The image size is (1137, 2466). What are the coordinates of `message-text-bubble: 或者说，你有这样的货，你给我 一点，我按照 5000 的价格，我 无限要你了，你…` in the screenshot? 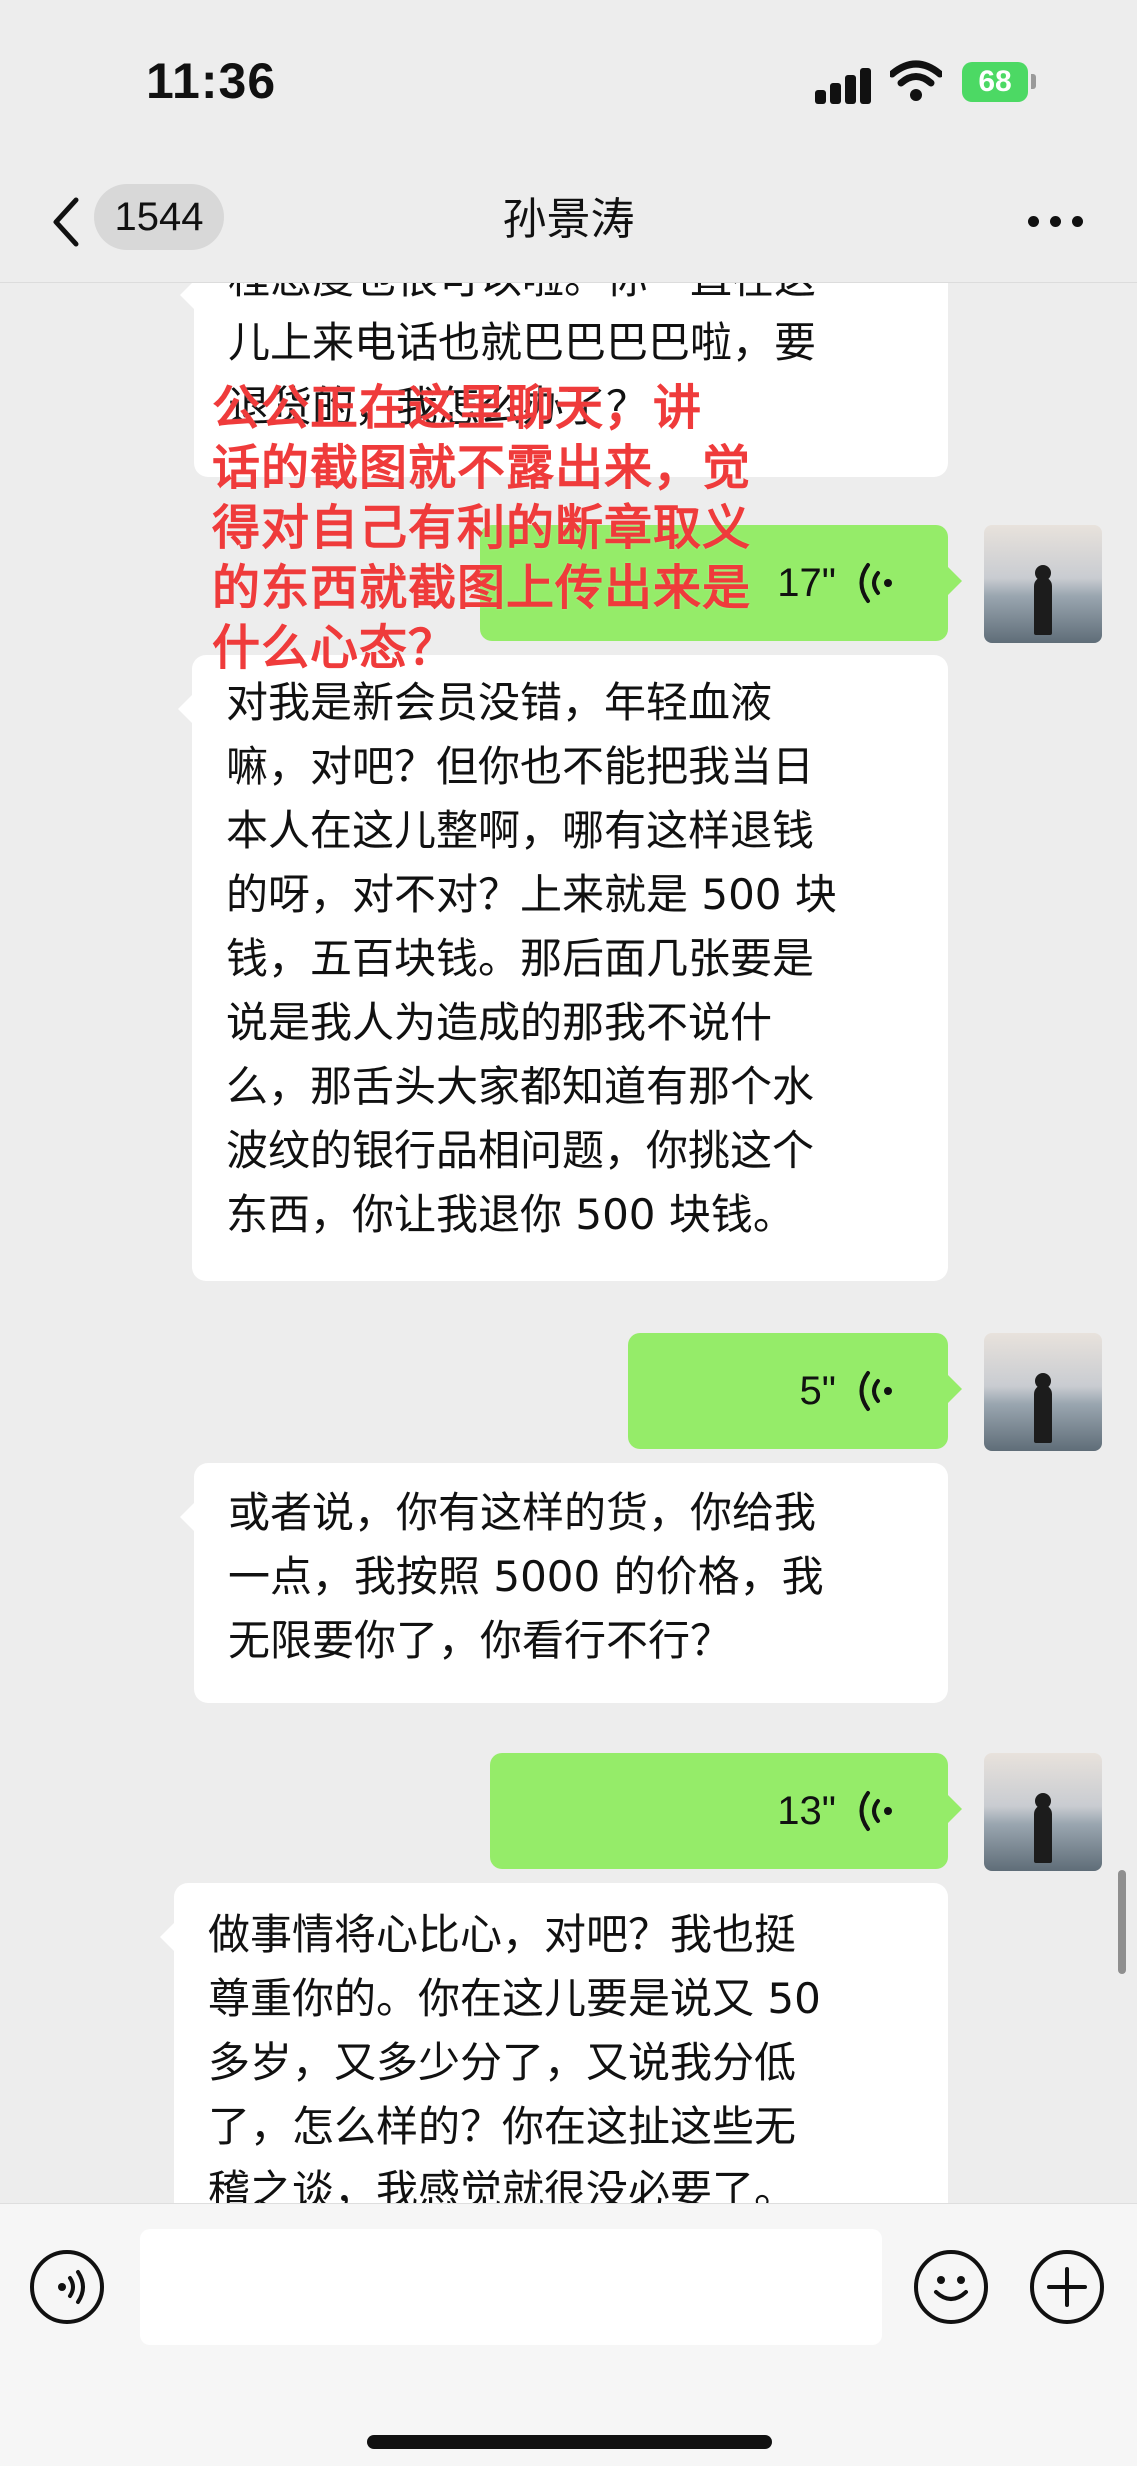 It's located at (564, 1583).